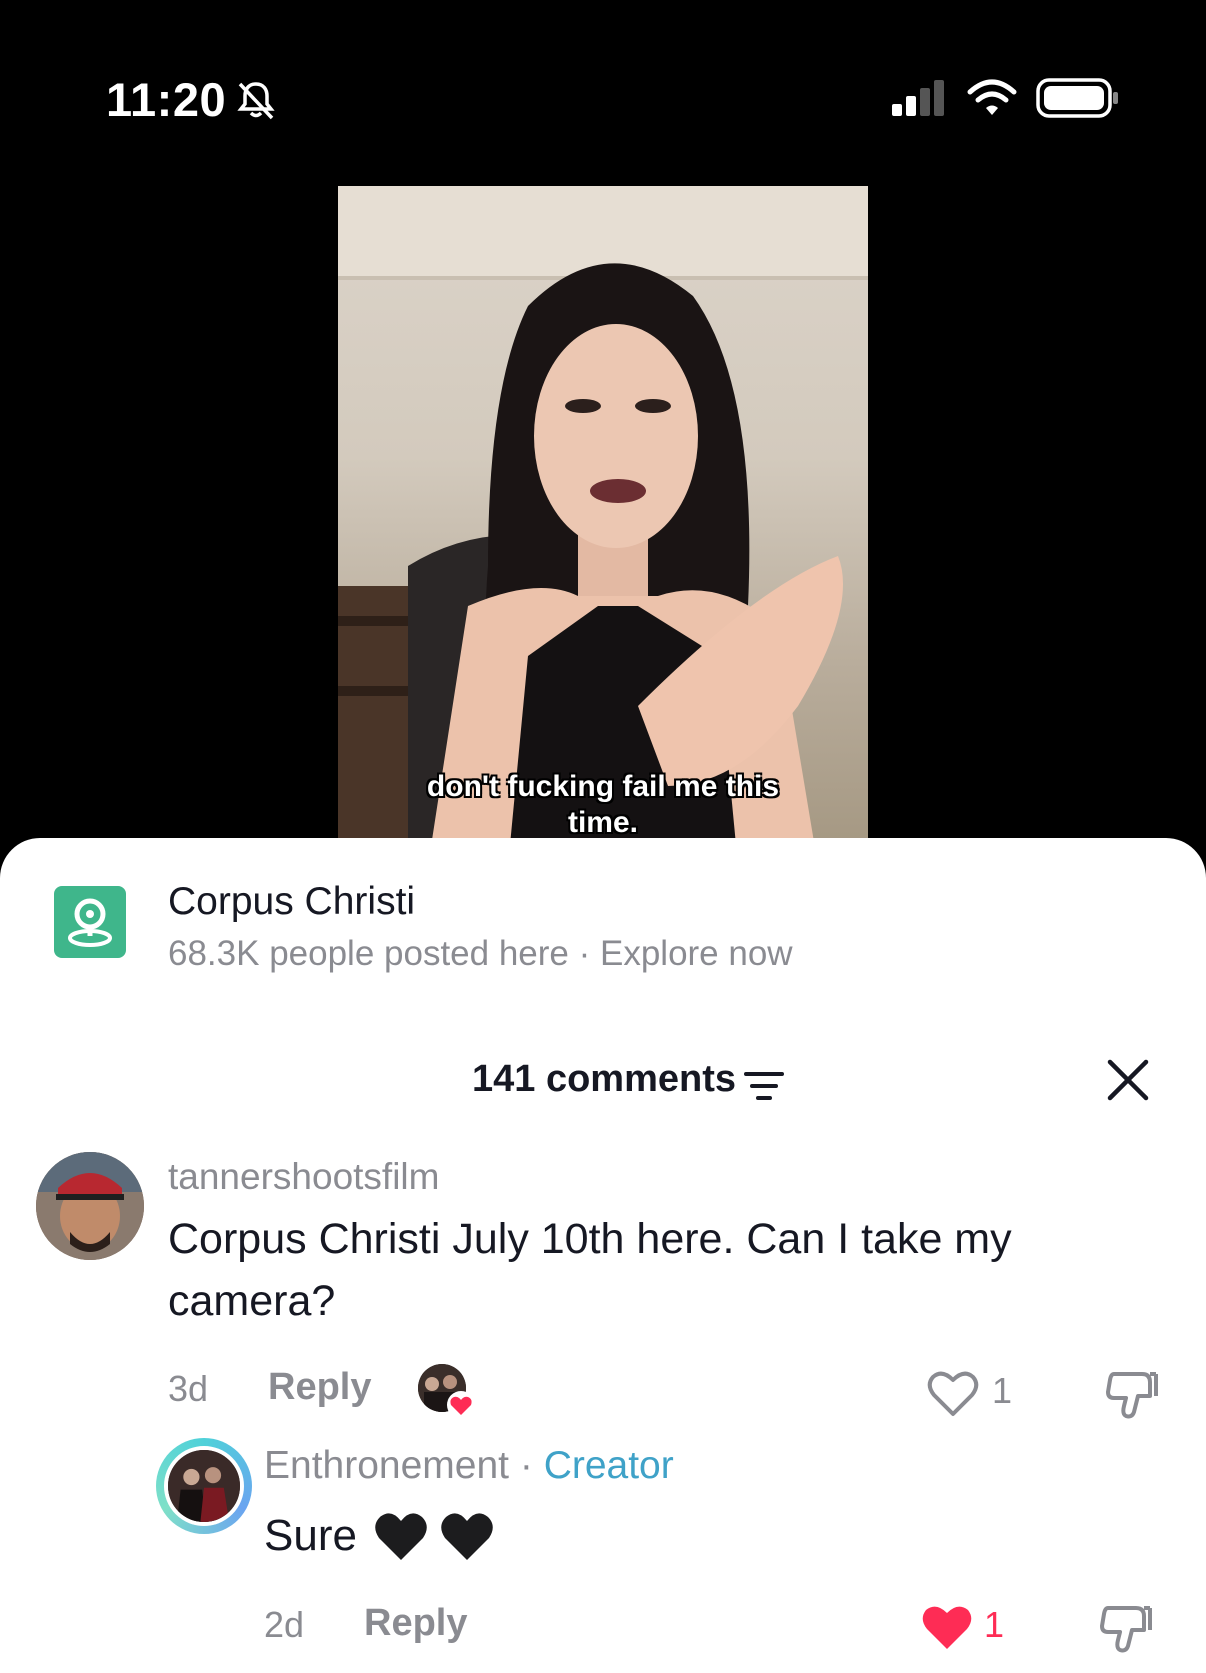  Describe the element at coordinates (188, 1388) in the screenshot. I see `comment-timestamp: 3d` at that location.